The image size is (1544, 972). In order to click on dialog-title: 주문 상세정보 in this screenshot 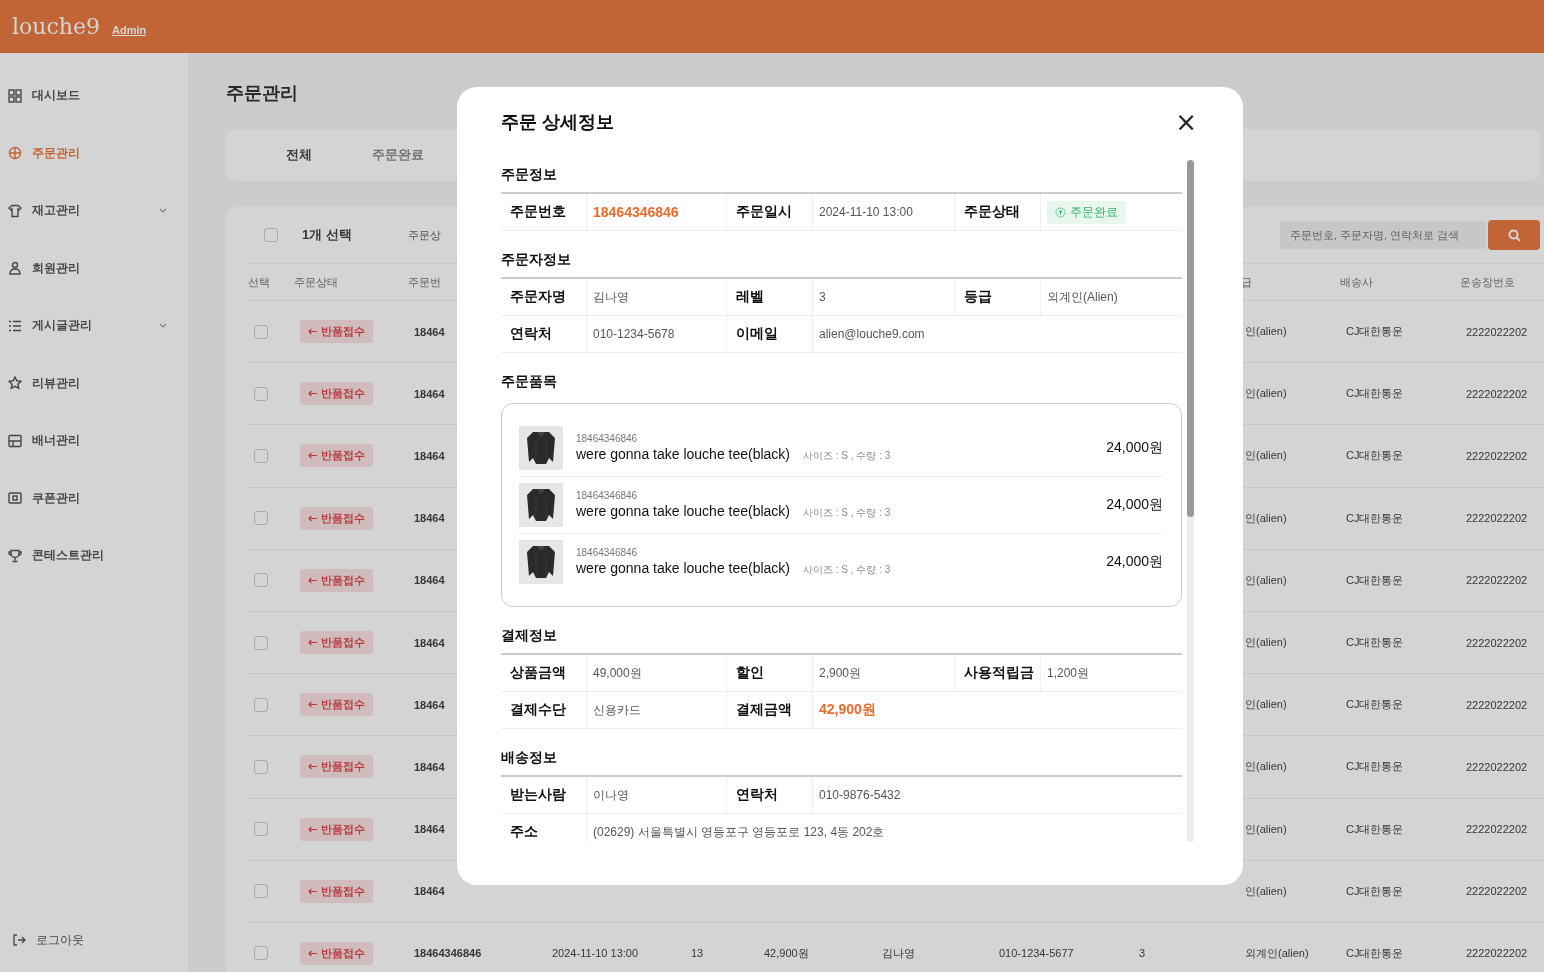, I will do `click(557, 122)`.